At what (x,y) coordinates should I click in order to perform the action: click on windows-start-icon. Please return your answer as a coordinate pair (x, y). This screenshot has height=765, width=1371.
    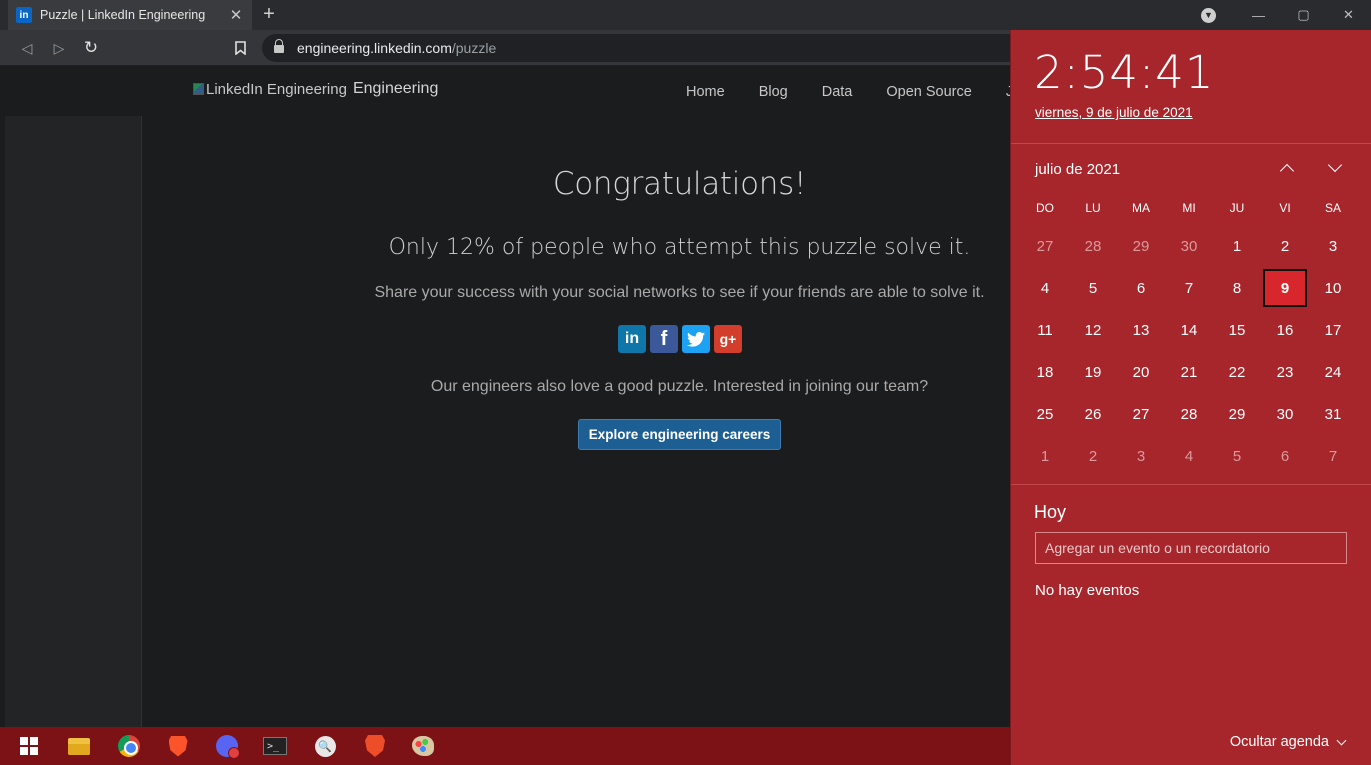
    Looking at the image, I should click on (29, 746).